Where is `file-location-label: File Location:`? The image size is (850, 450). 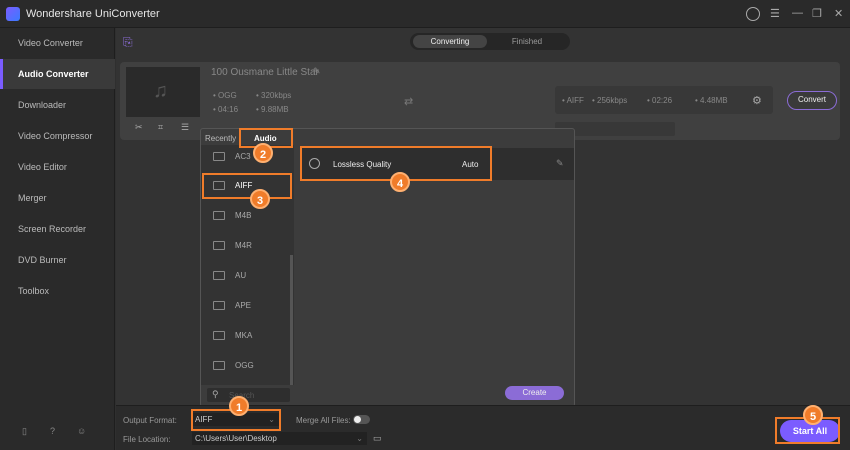 file-location-label: File Location: is located at coordinates (147, 439).